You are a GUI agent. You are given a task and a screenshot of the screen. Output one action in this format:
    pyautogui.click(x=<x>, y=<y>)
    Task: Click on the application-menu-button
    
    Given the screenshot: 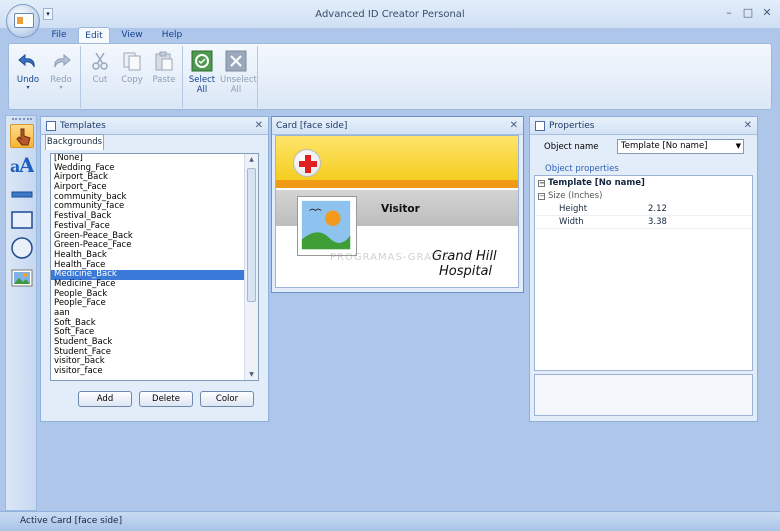 What is the action you would take?
    pyautogui.click(x=23, y=21)
    